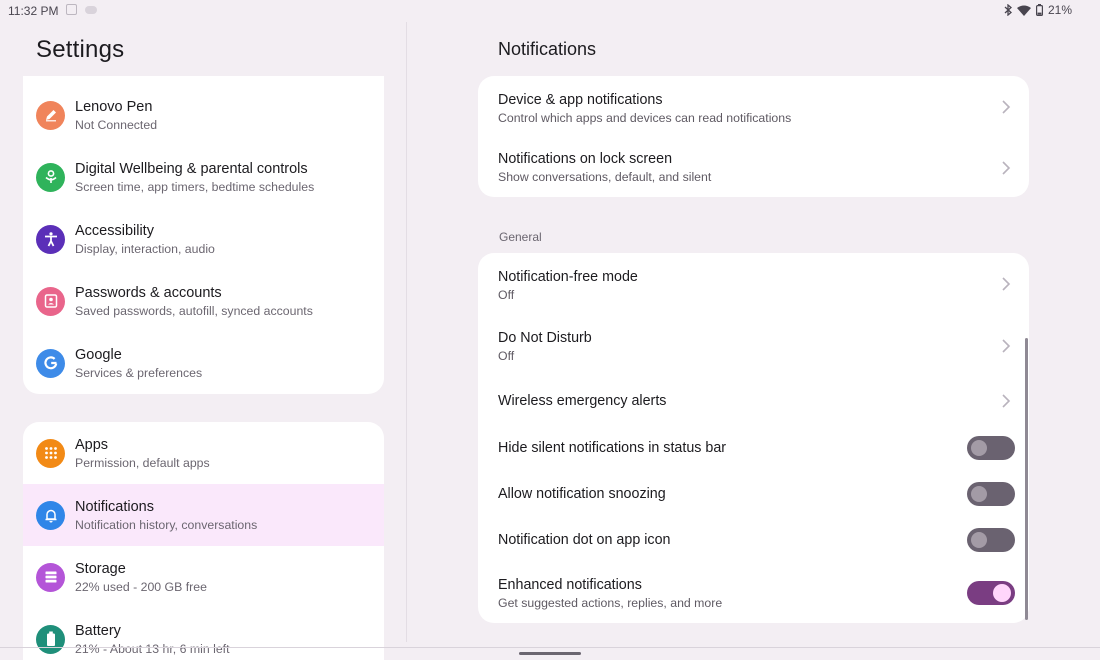  What do you see at coordinates (1026, 479) in the screenshot?
I see `scrollbar` at bounding box center [1026, 479].